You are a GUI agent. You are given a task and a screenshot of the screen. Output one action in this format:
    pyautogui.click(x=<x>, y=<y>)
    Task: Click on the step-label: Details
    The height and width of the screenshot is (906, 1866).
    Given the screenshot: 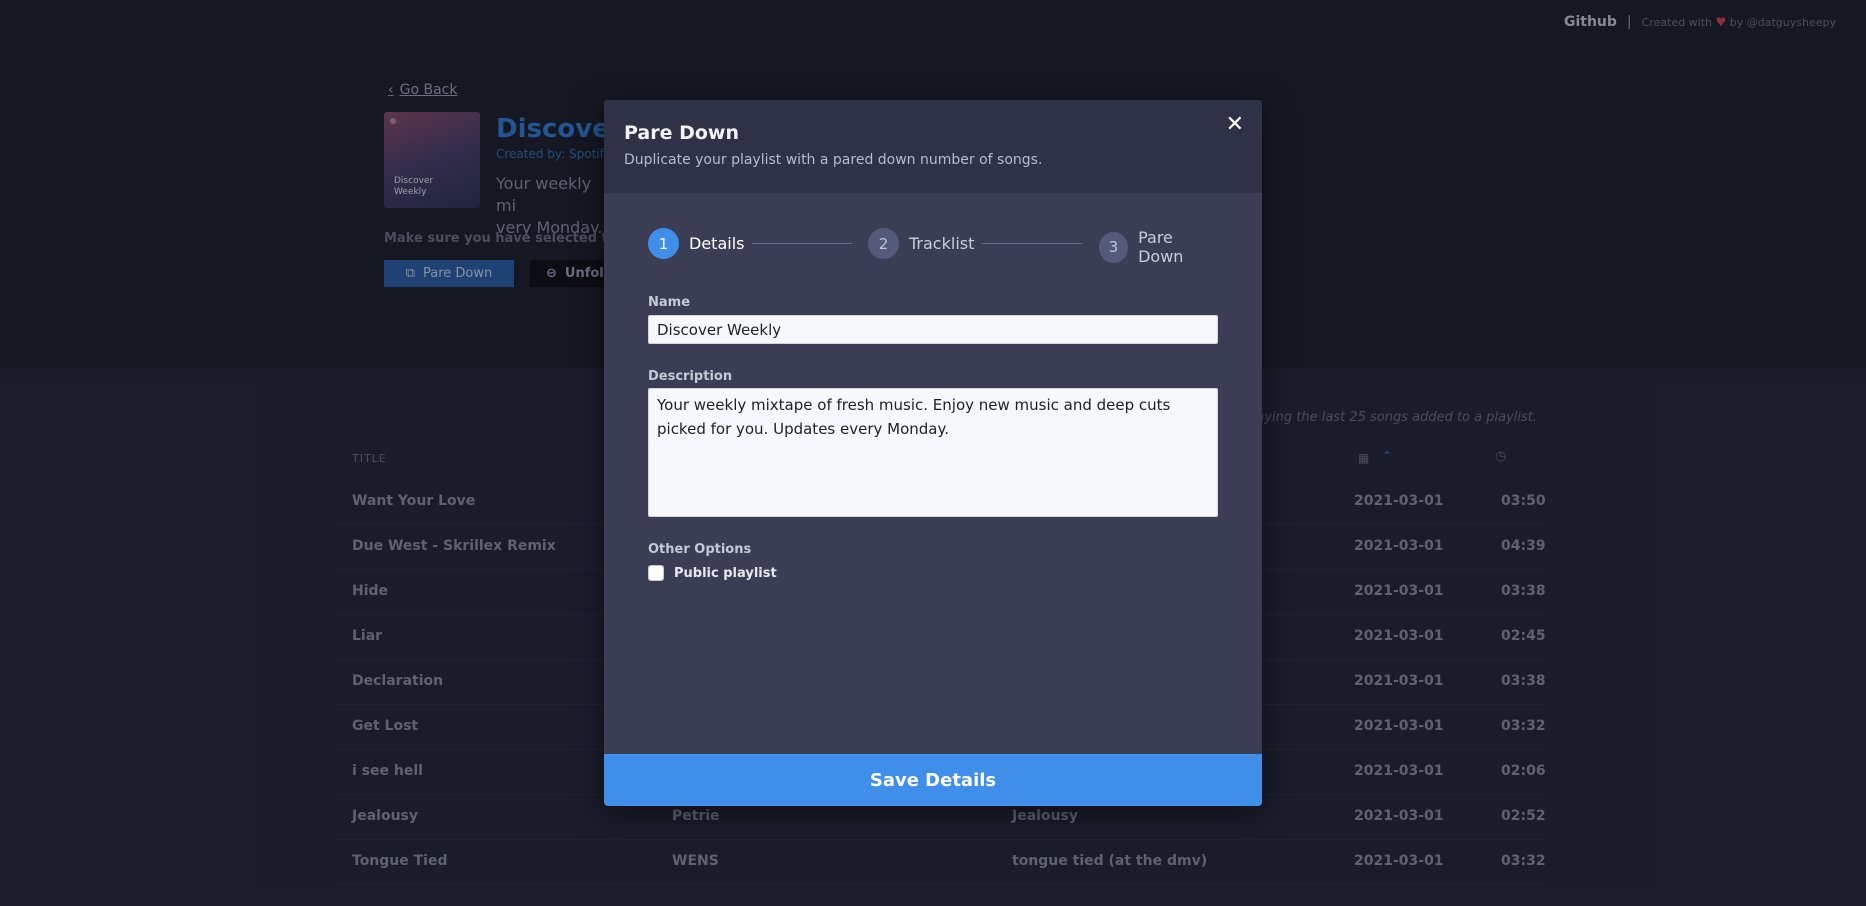 What is the action you would take?
    pyautogui.click(x=717, y=243)
    